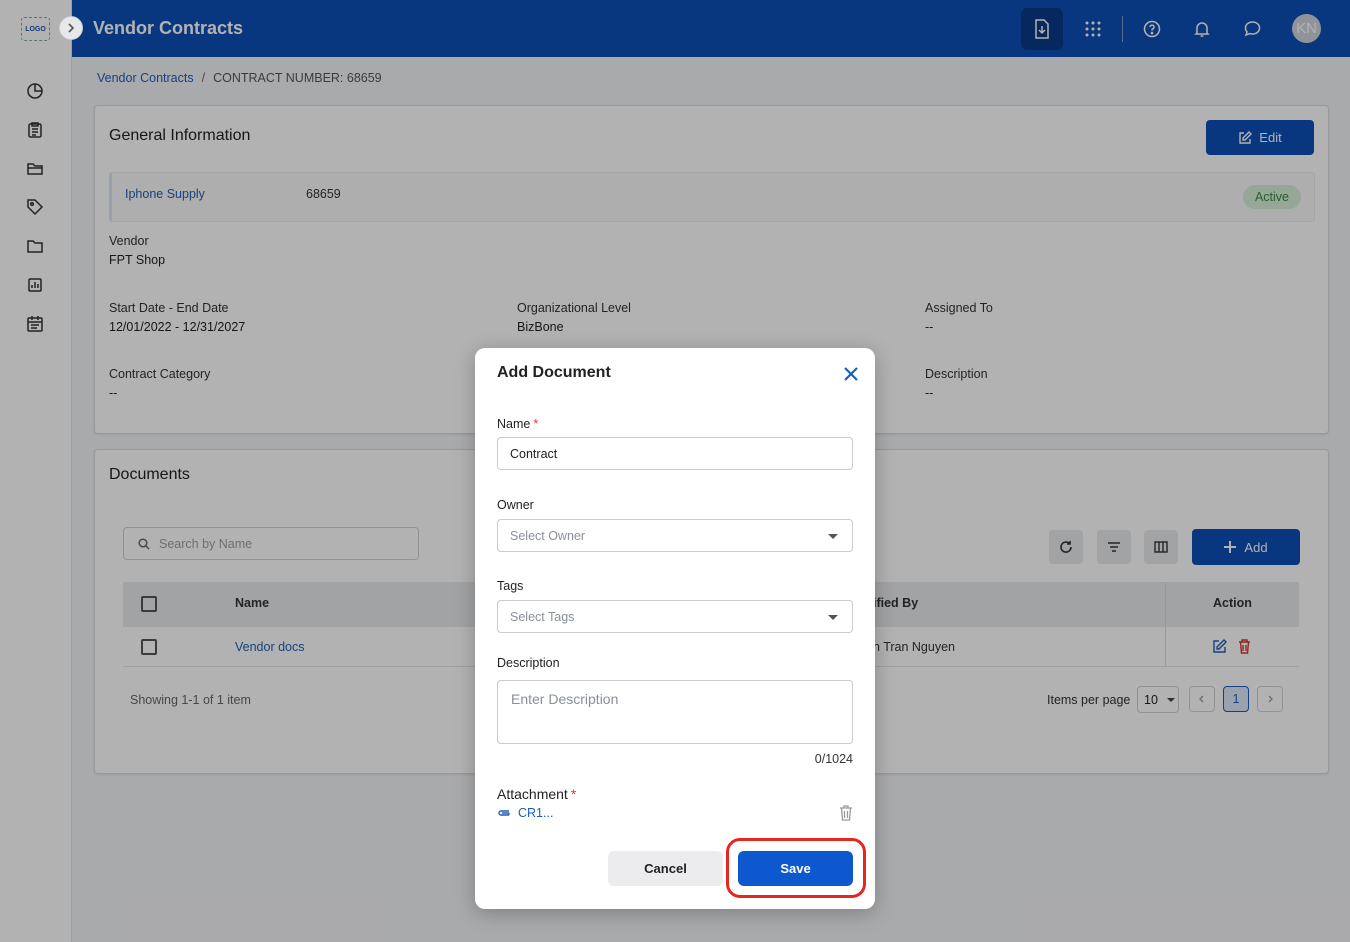  What do you see at coordinates (675, 535) in the screenshot?
I see `owner-select: Select Owner` at bounding box center [675, 535].